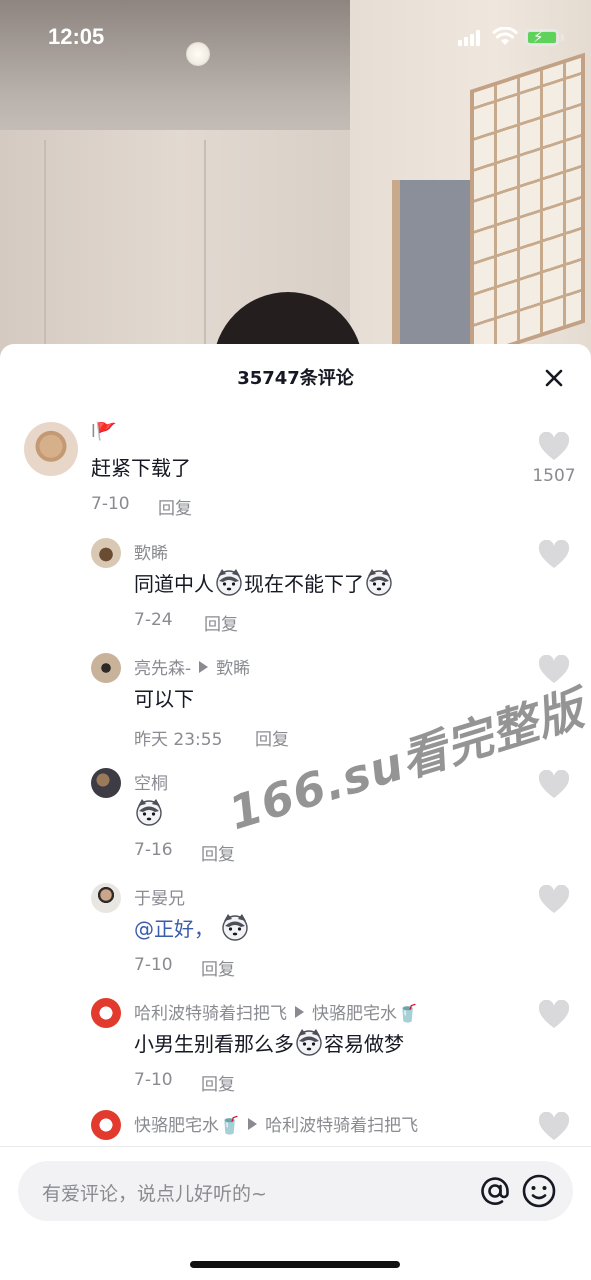 Image resolution: width=591 pixels, height=1280 pixels. I want to click on comment-username: 亮先森- 歅睎, so click(192, 666).